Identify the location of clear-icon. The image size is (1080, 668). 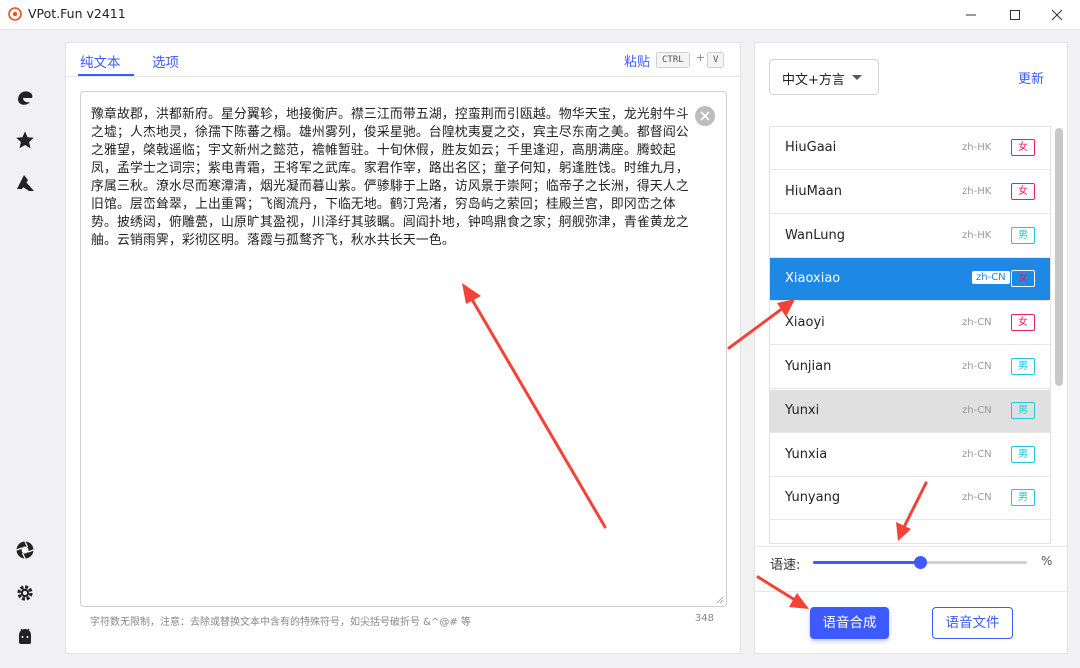
(705, 116).